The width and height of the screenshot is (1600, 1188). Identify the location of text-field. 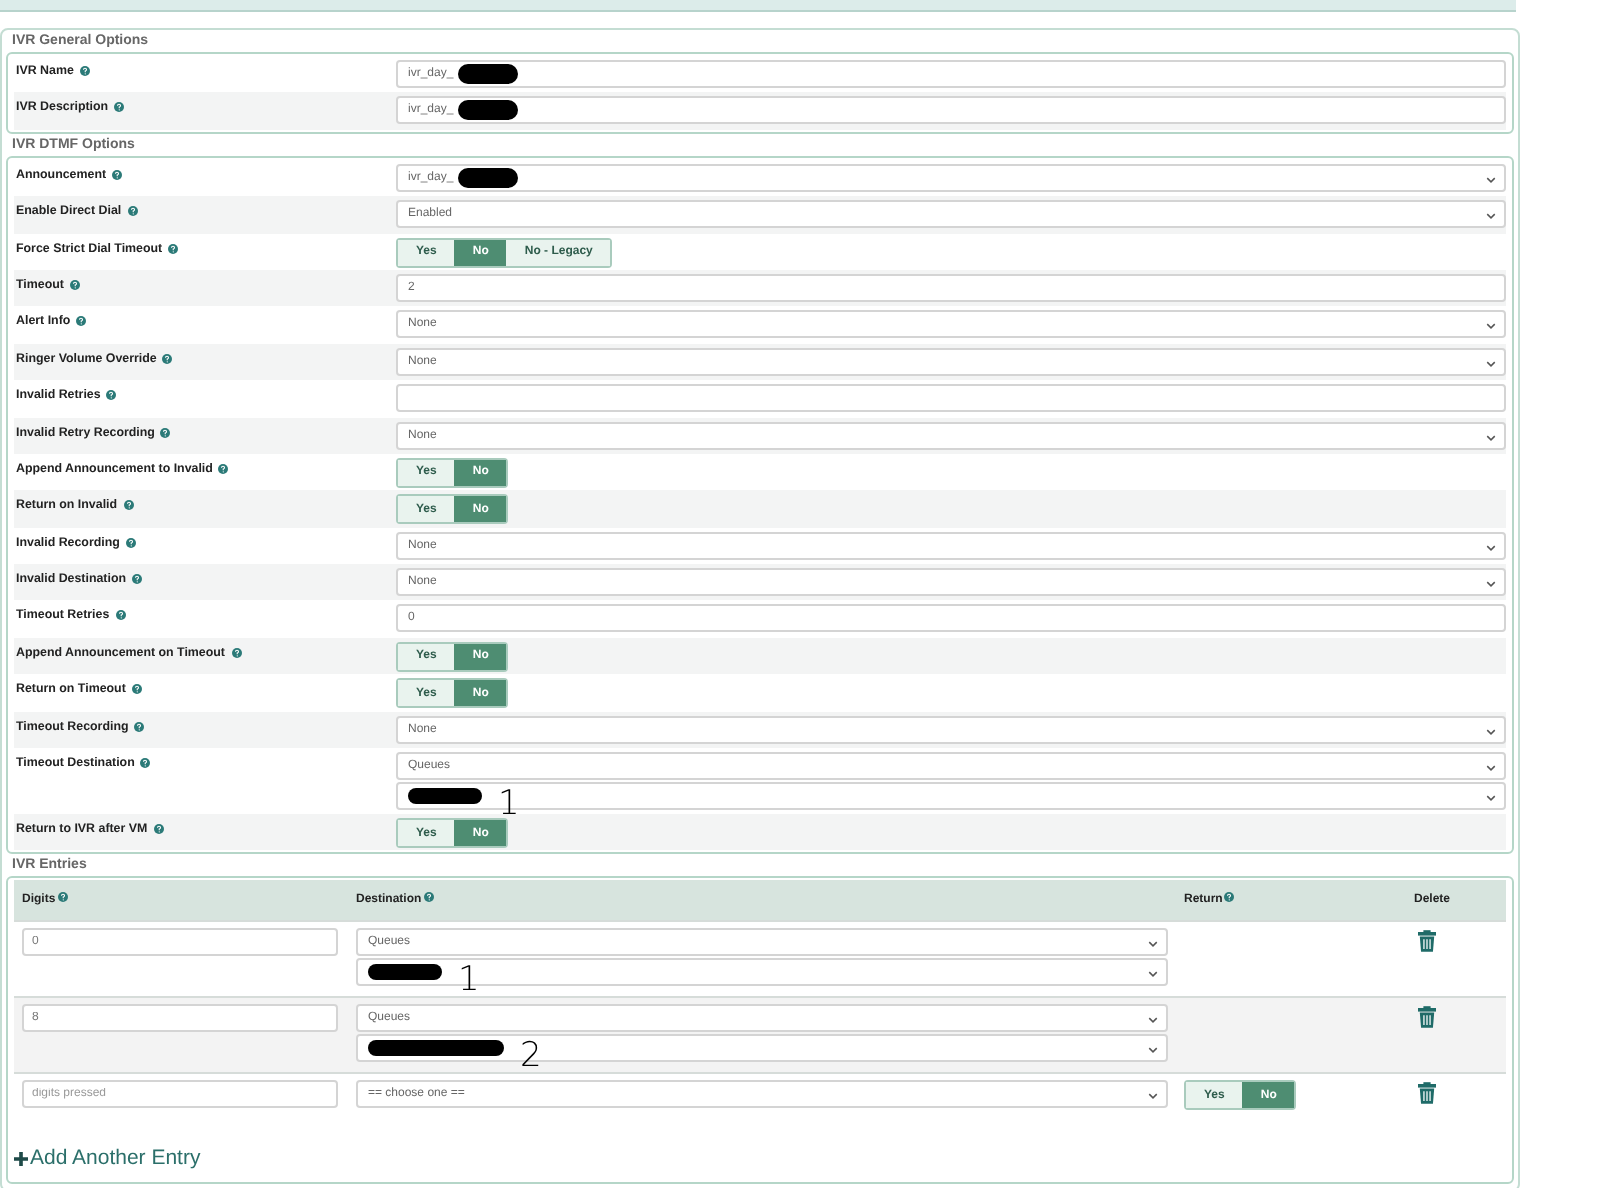
(951, 398).